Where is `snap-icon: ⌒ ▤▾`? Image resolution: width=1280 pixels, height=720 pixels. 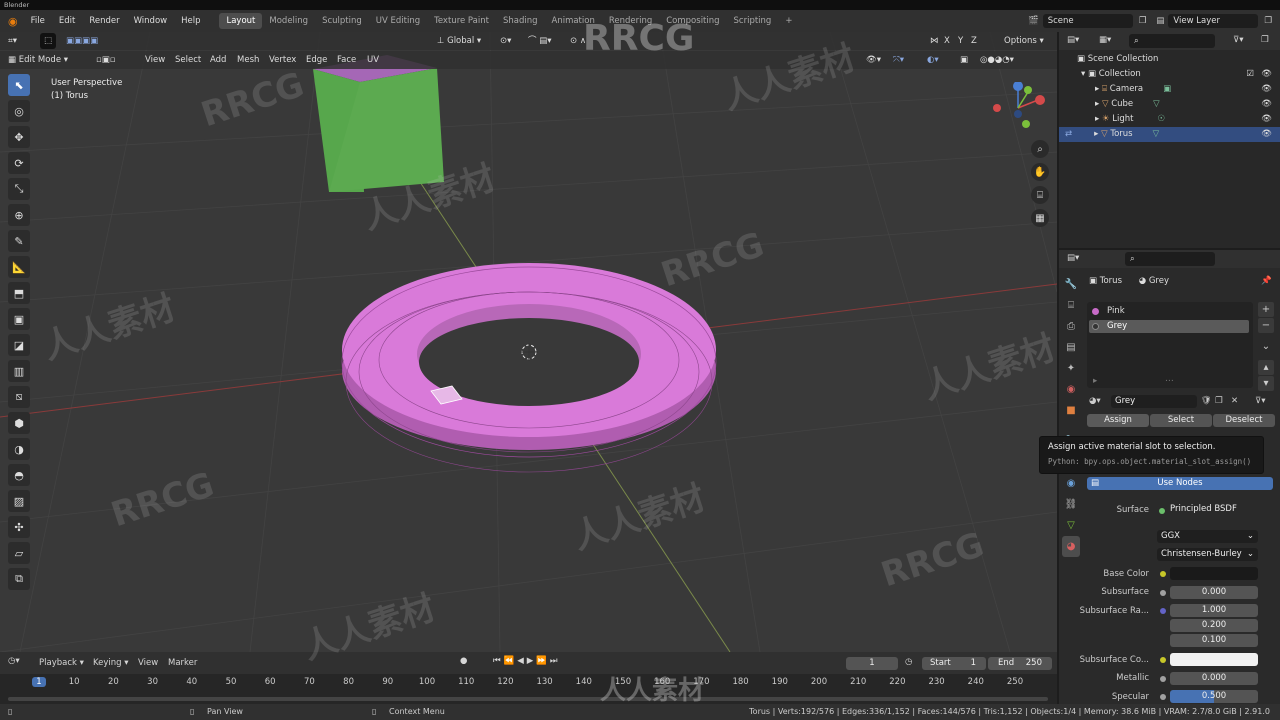
snap-icon: ⌒ ▤▾ is located at coordinates (540, 41).